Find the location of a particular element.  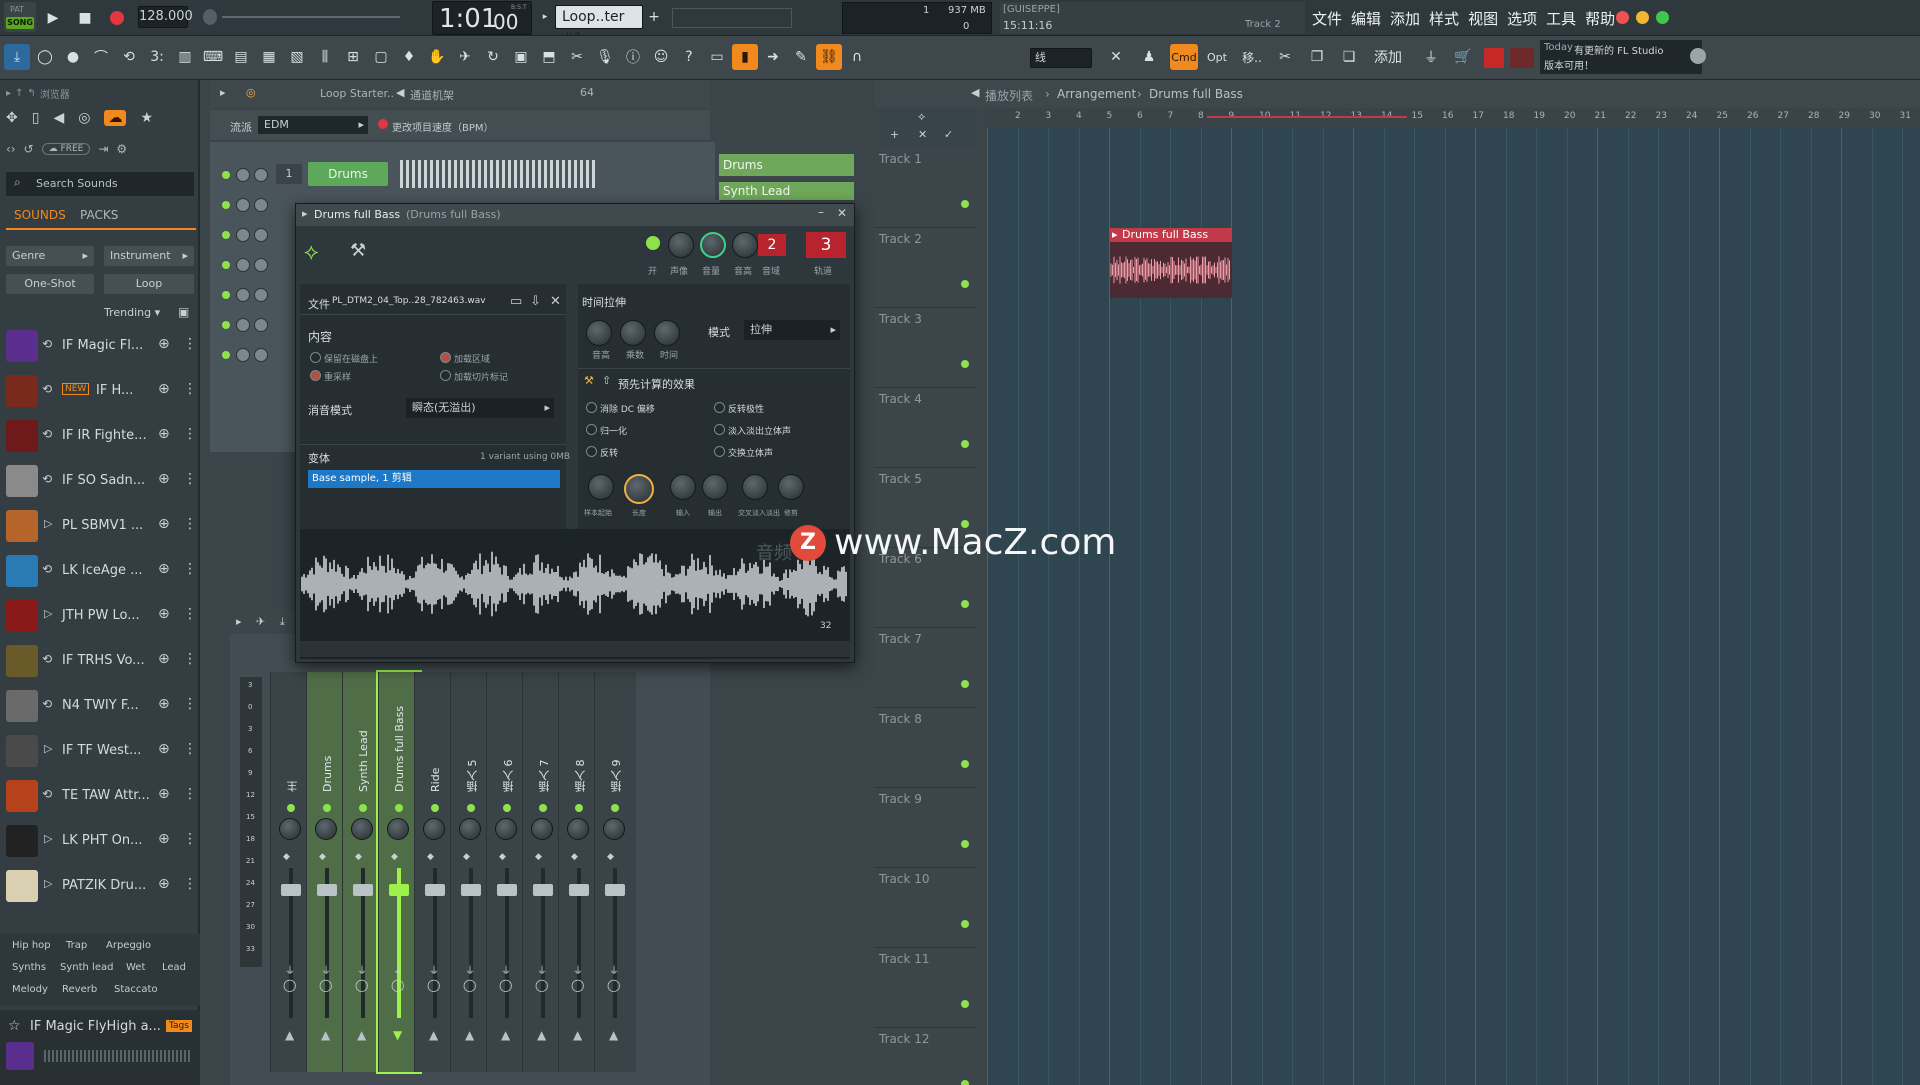

track-header: Track 4 is located at coordinates (926, 428).